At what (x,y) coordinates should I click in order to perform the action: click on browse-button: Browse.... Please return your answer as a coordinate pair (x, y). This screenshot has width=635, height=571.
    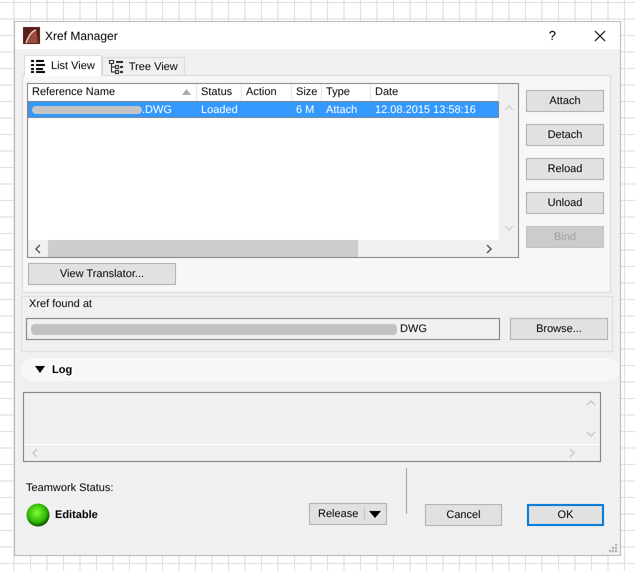
    Looking at the image, I should click on (559, 329).